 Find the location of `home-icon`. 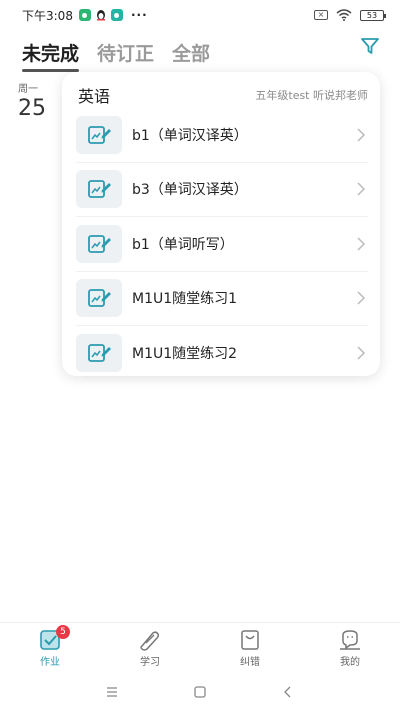

home-icon is located at coordinates (200, 692).